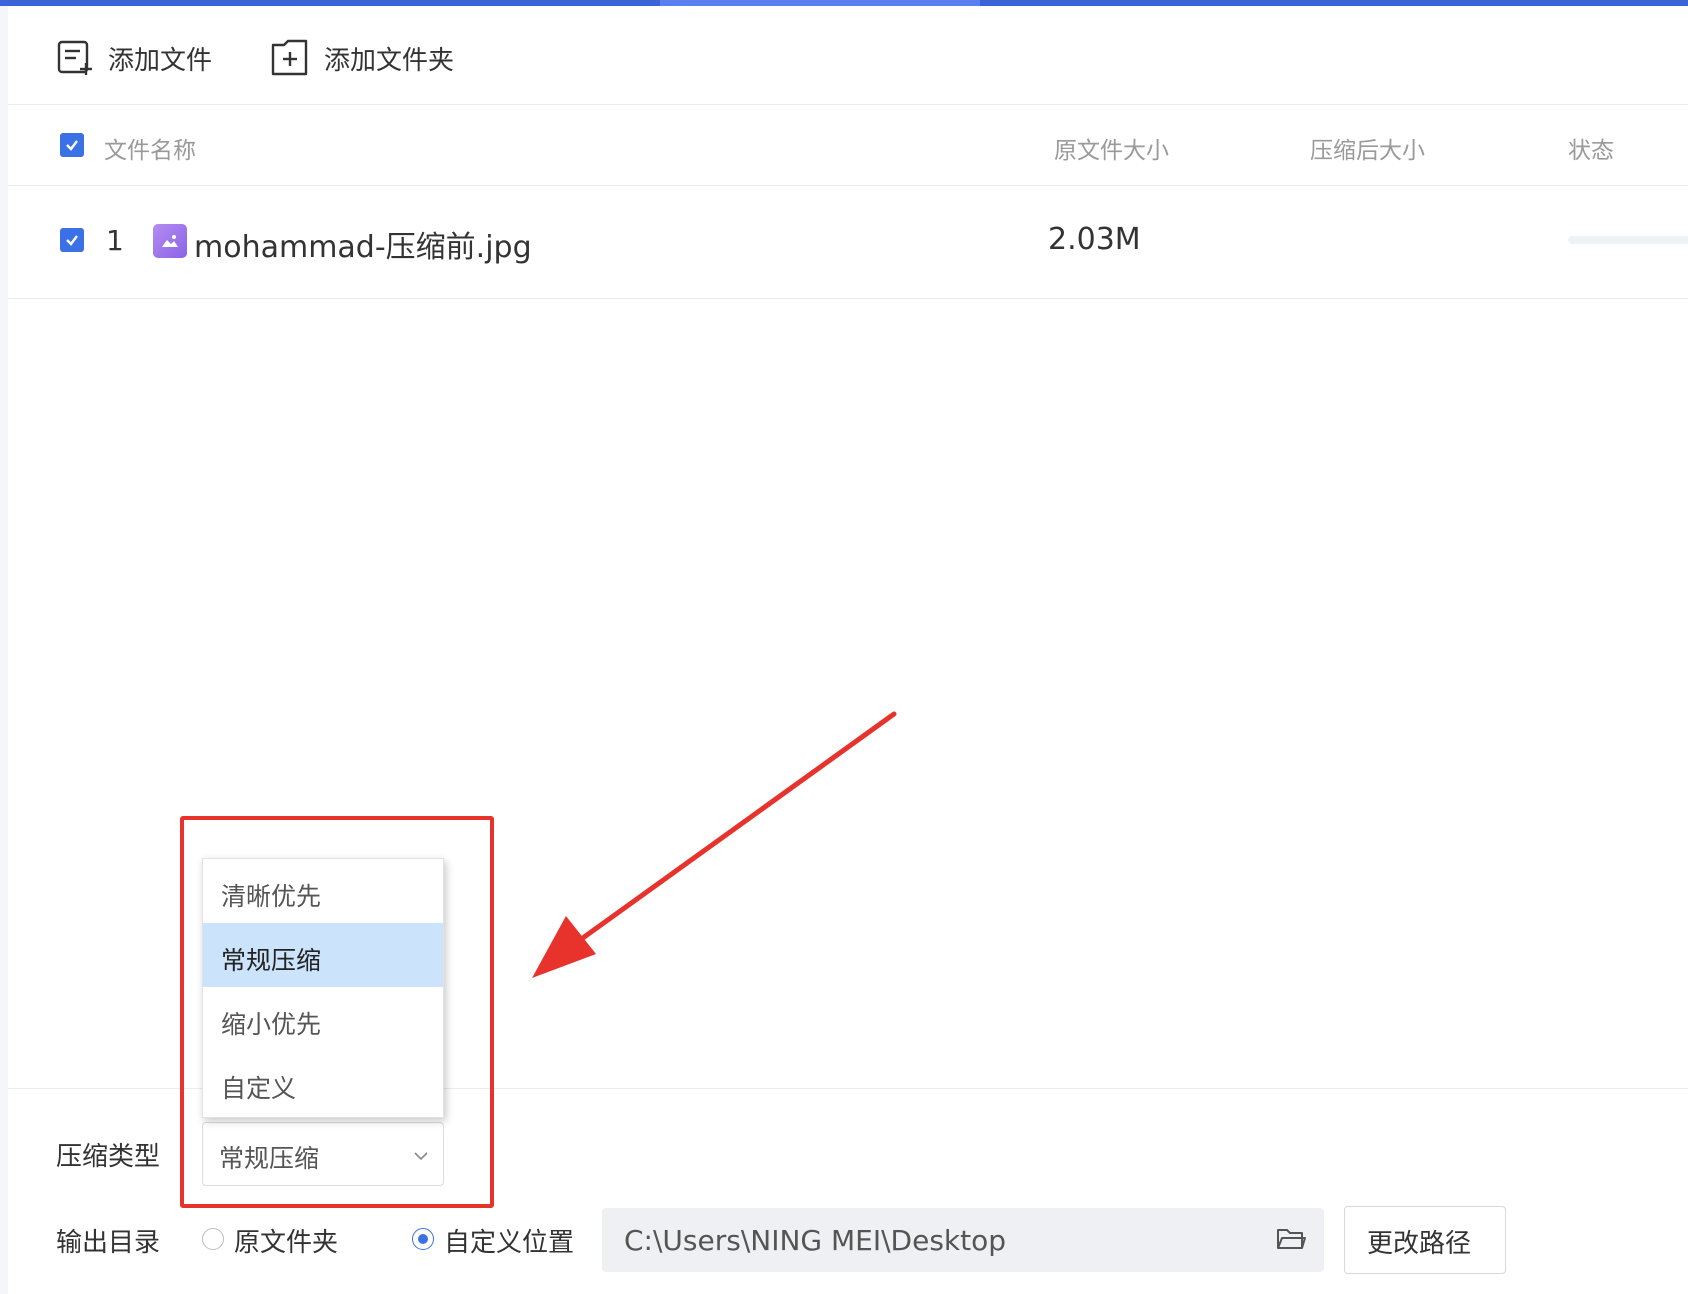  I want to click on row-index: 1, so click(115, 240).